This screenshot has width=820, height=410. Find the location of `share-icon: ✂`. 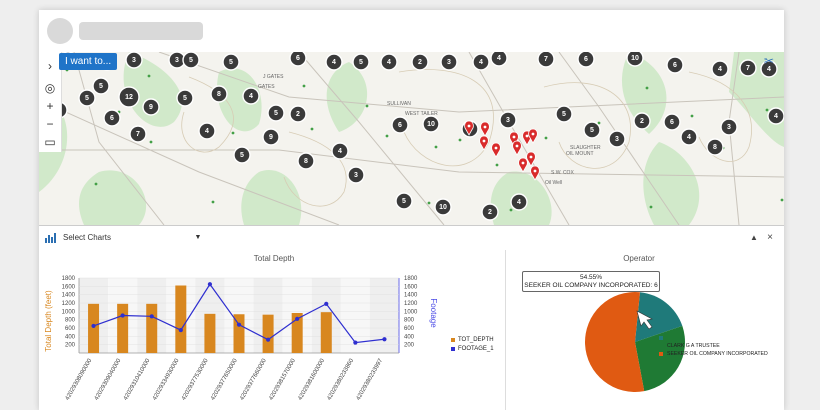

share-icon: ✂ is located at coordinates (769, 61).